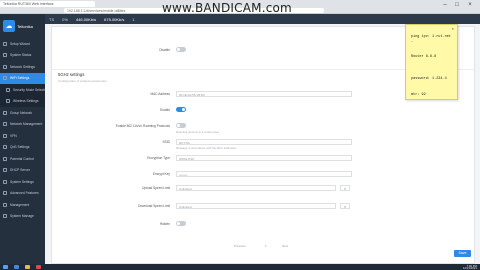 Image resolution: width=480 pixels, height=270 pixels. I want to click on save-button: Save, so click(462, 253).